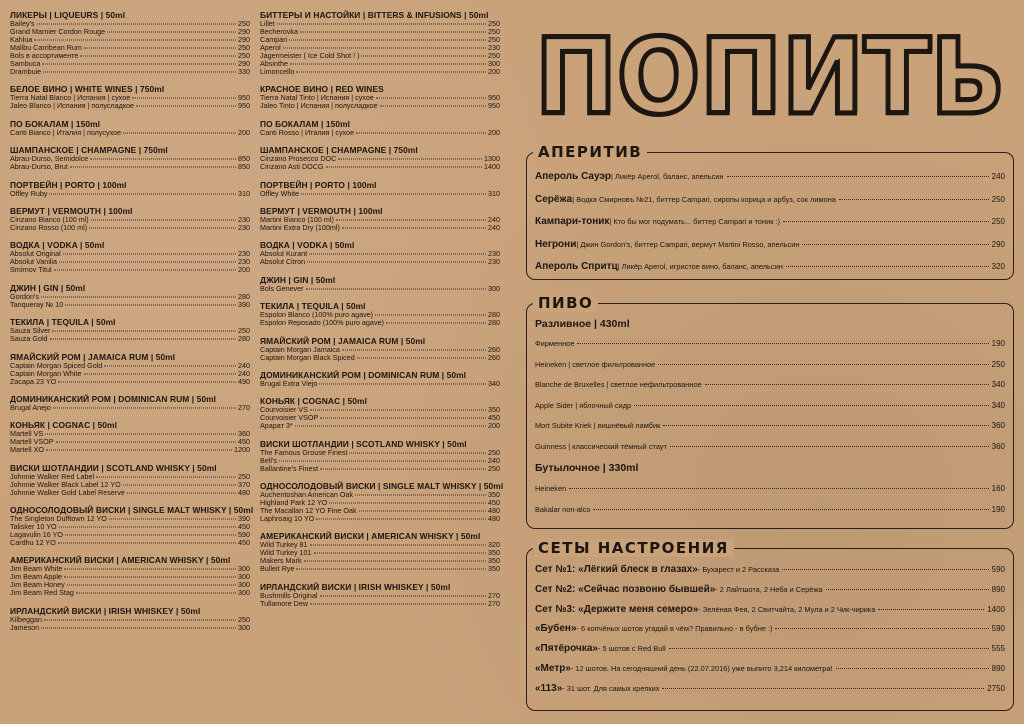 Image resolution: width=1024 pixels, height=724 pixels. I want to click on item-name: «Пятёрочка», so click(566, 649).